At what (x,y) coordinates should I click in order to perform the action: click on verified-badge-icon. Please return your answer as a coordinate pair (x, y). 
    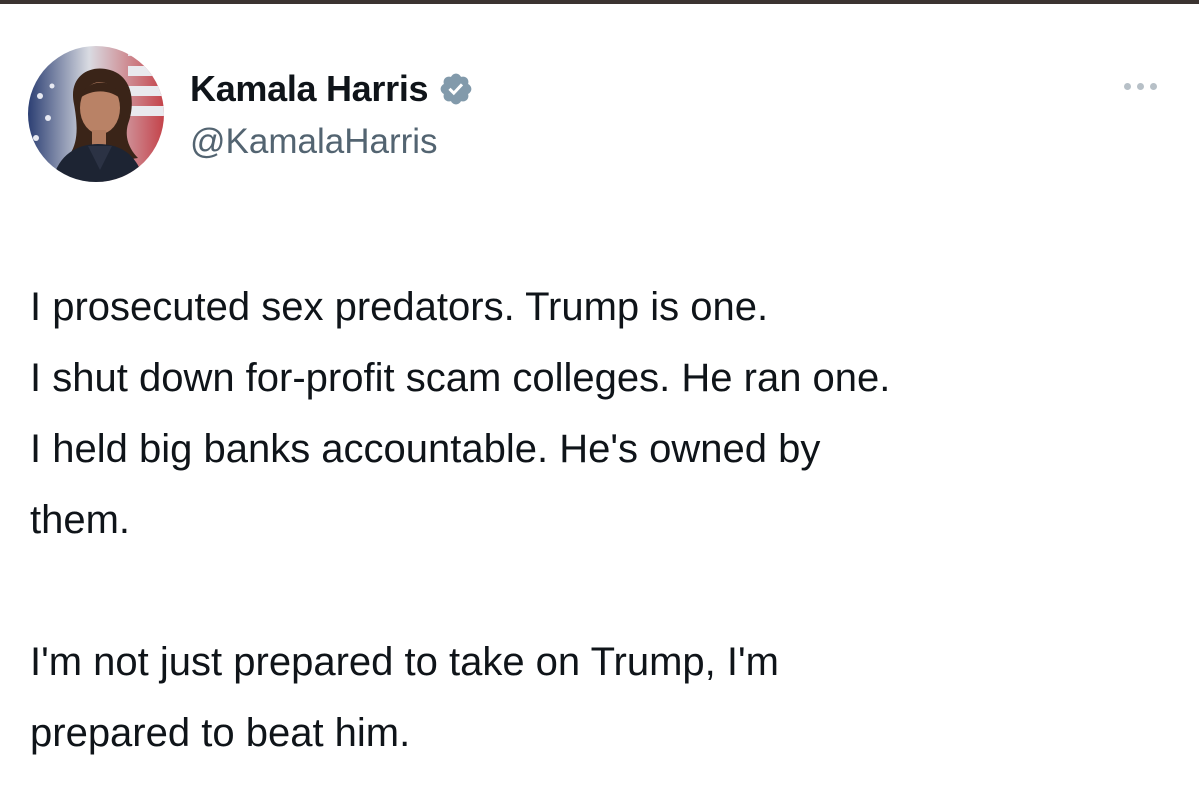
    Looking at the image, I should click on (456, 89).